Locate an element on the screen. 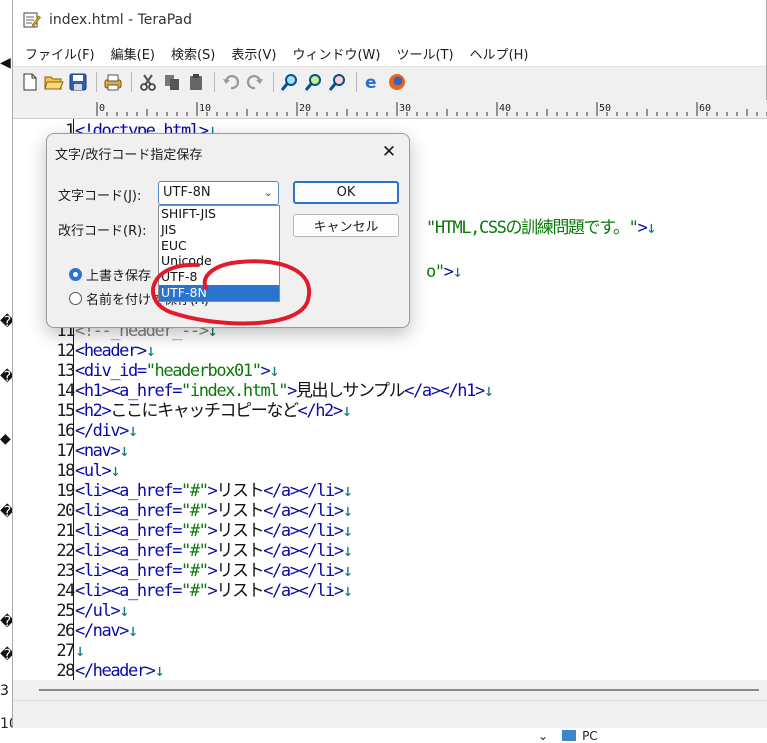  save-icon is located at coordinates (78, 82).